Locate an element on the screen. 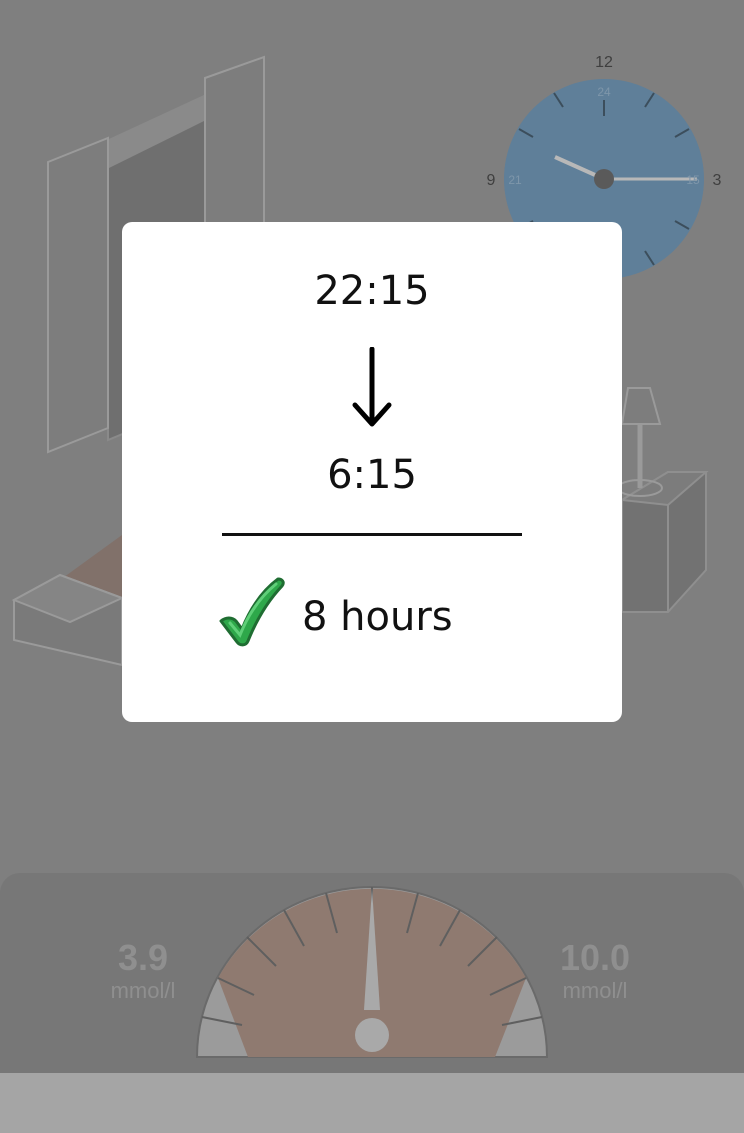 This screenshot has width=744, height=1133. sleep-duration-label: 8 hours is located at coordinates (377, 617).